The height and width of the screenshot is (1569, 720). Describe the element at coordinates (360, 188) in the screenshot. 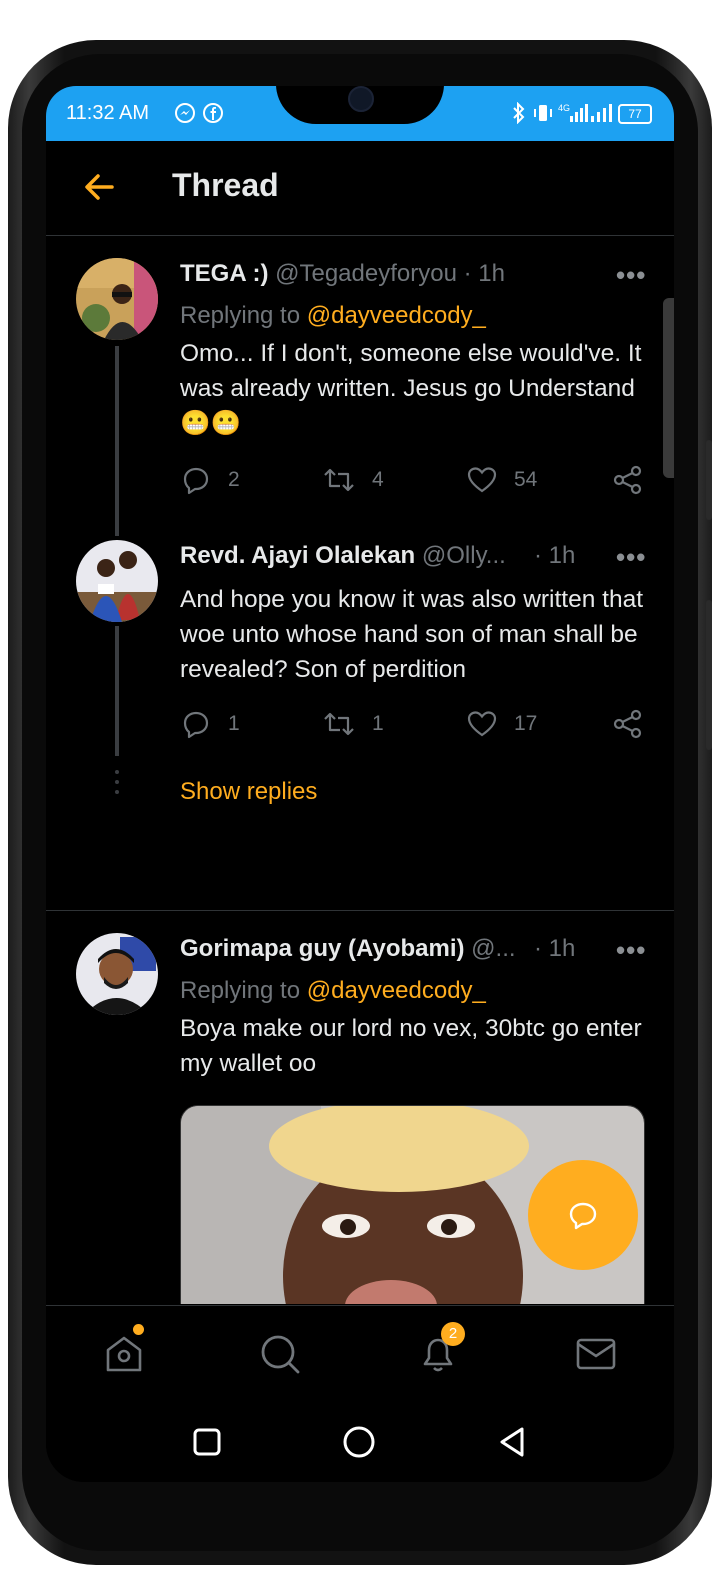

I see `thread-header: Thread` at that location.